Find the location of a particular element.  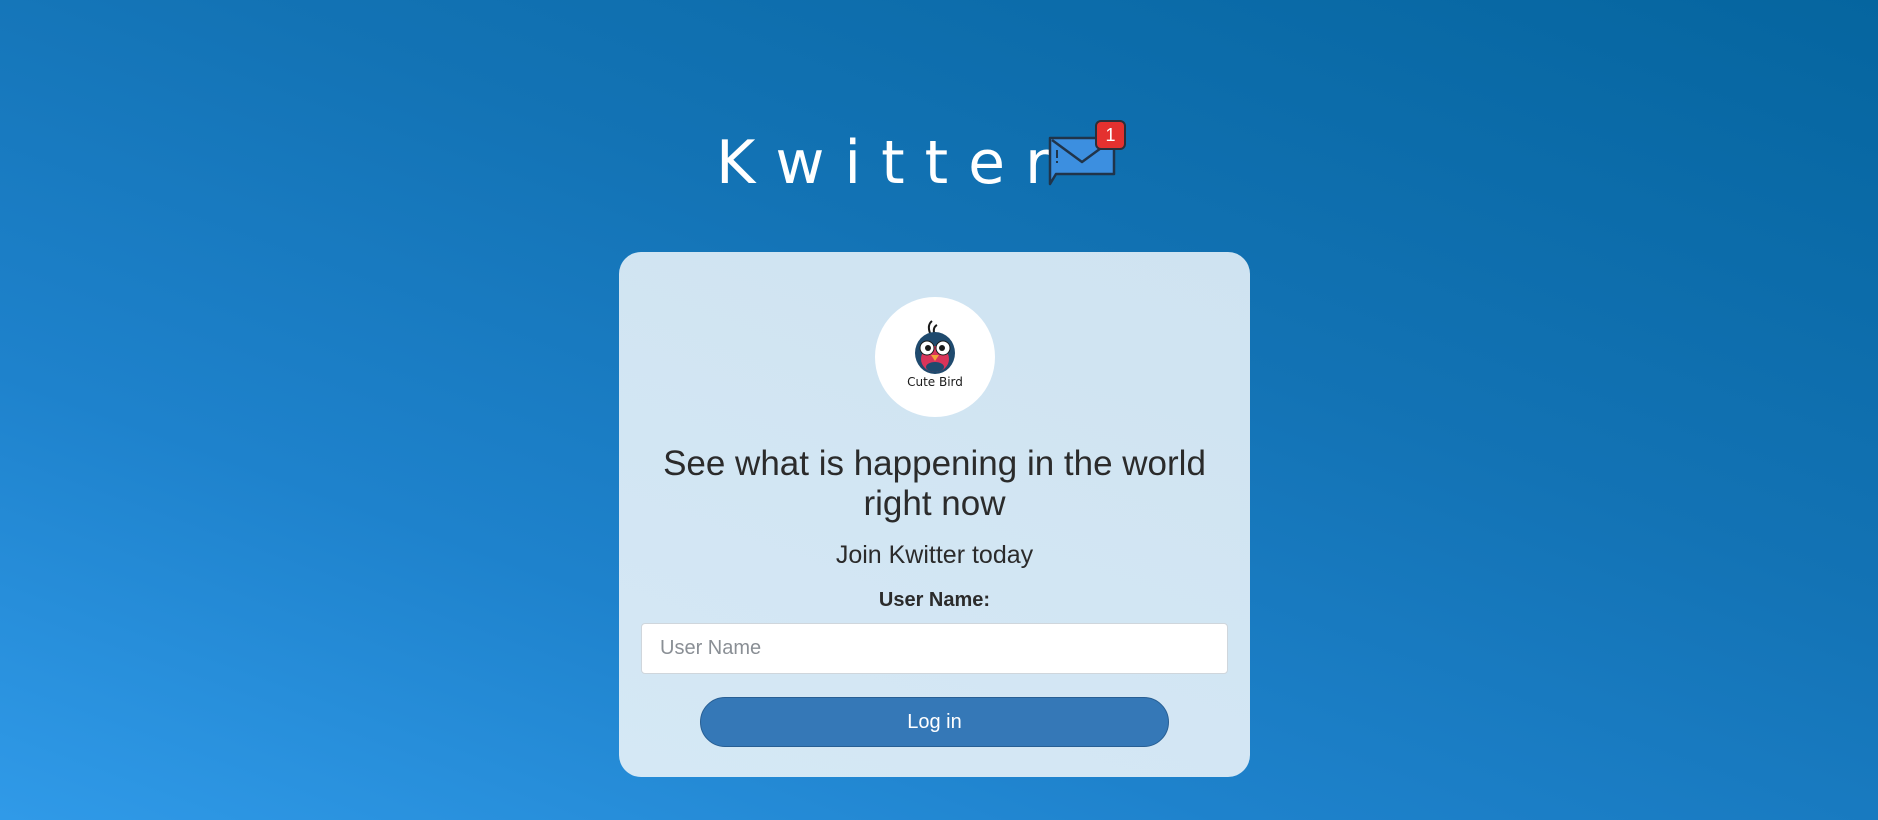

cute-bird-logo is located at coordinates (935, 347).